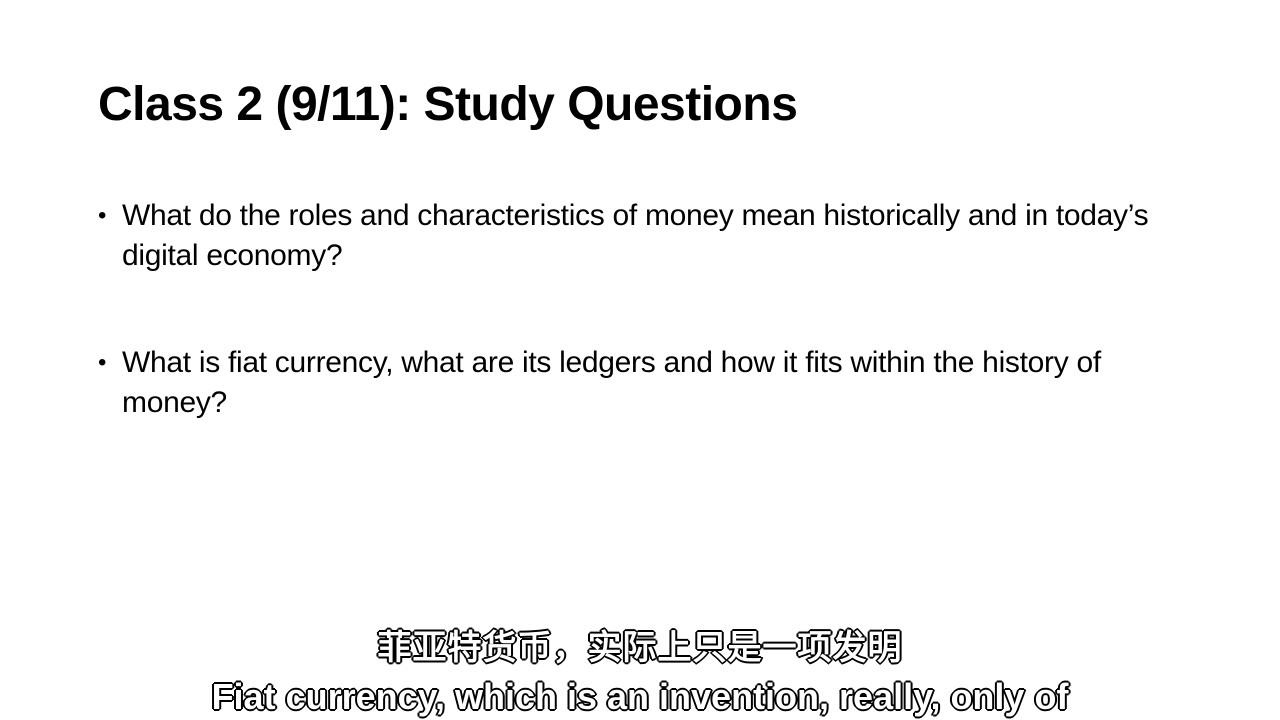  What do you see at coordinates (448, 104) in the screenshot?
I see `slide-title: Class 2 (9/11): Study Questions` at bounding box center [448, 104].